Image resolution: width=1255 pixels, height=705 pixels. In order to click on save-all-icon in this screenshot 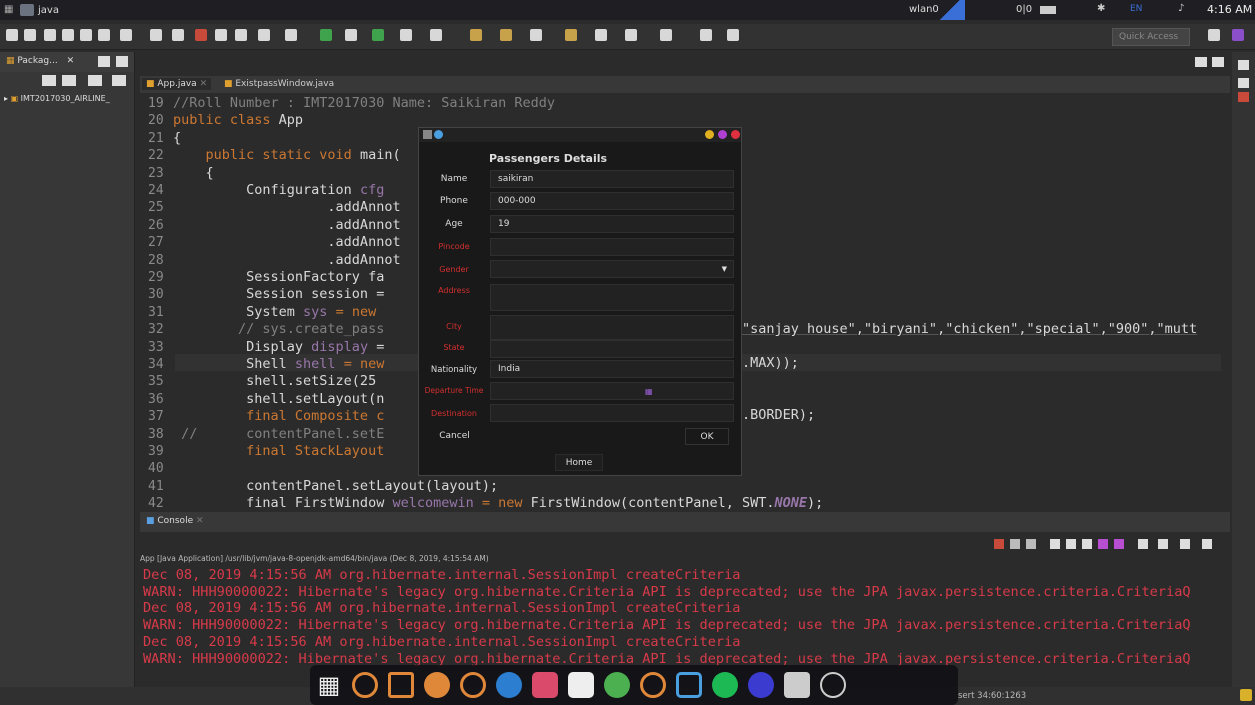, I will do `click(50, 35)`.